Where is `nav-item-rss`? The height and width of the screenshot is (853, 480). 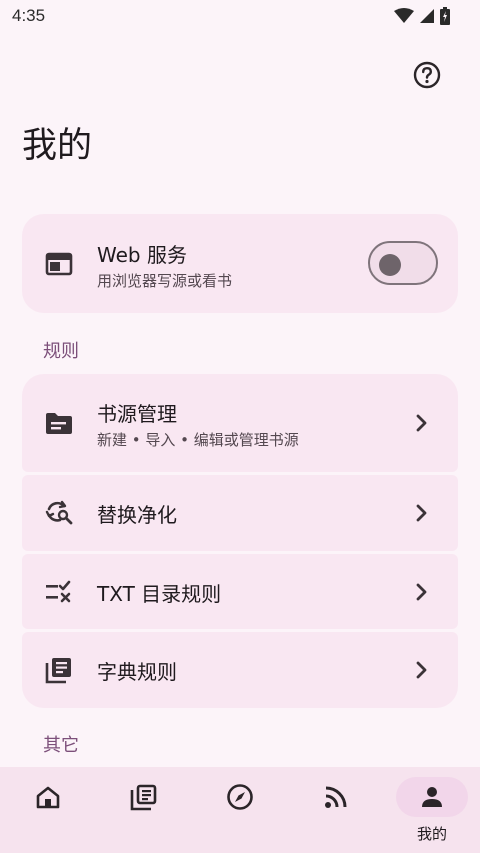 nav-item-rss is located at coordinates (336, 810).